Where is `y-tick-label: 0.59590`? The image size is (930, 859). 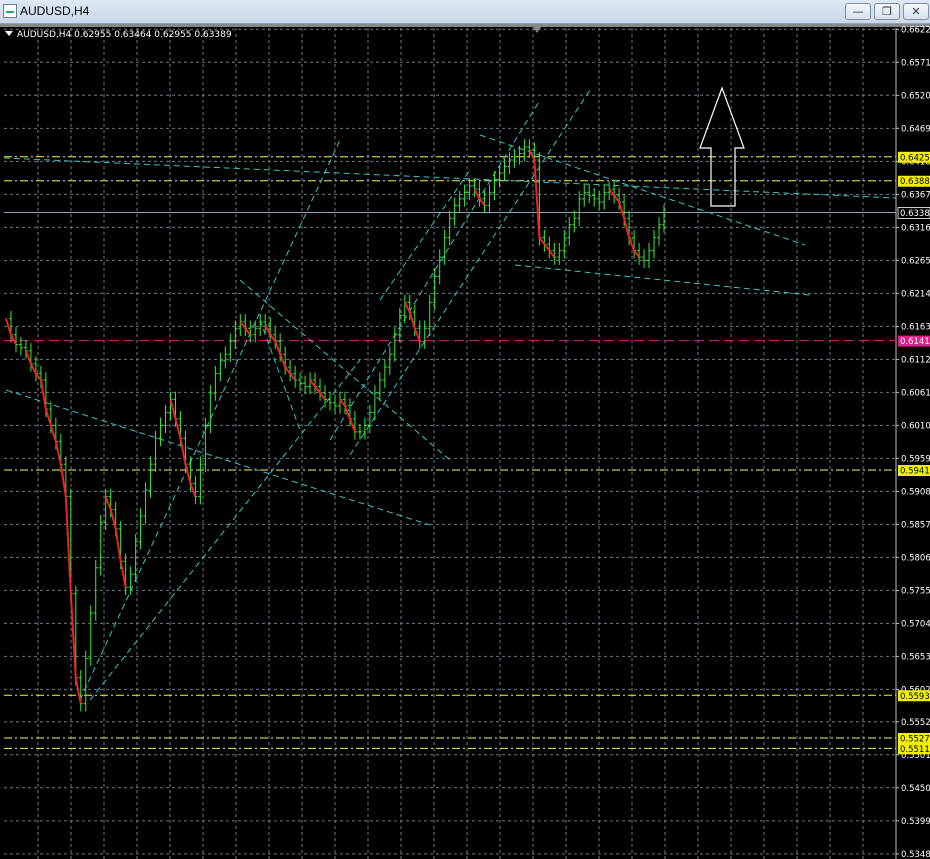
y-tick-label: 0.59590 is located at coordinates (915, 459).